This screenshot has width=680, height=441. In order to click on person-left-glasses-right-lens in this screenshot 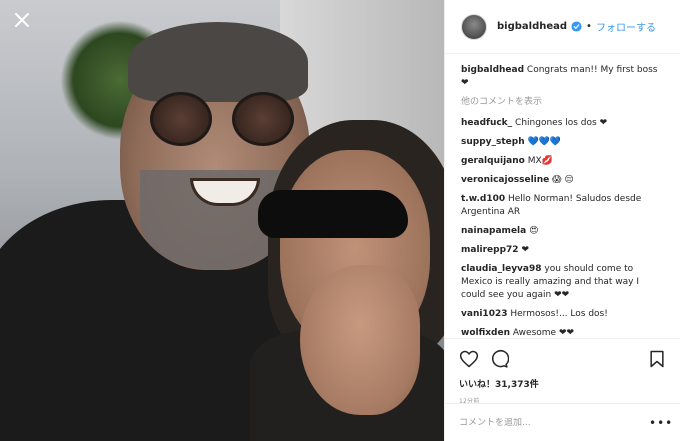, I will do `click(263, 119)`.